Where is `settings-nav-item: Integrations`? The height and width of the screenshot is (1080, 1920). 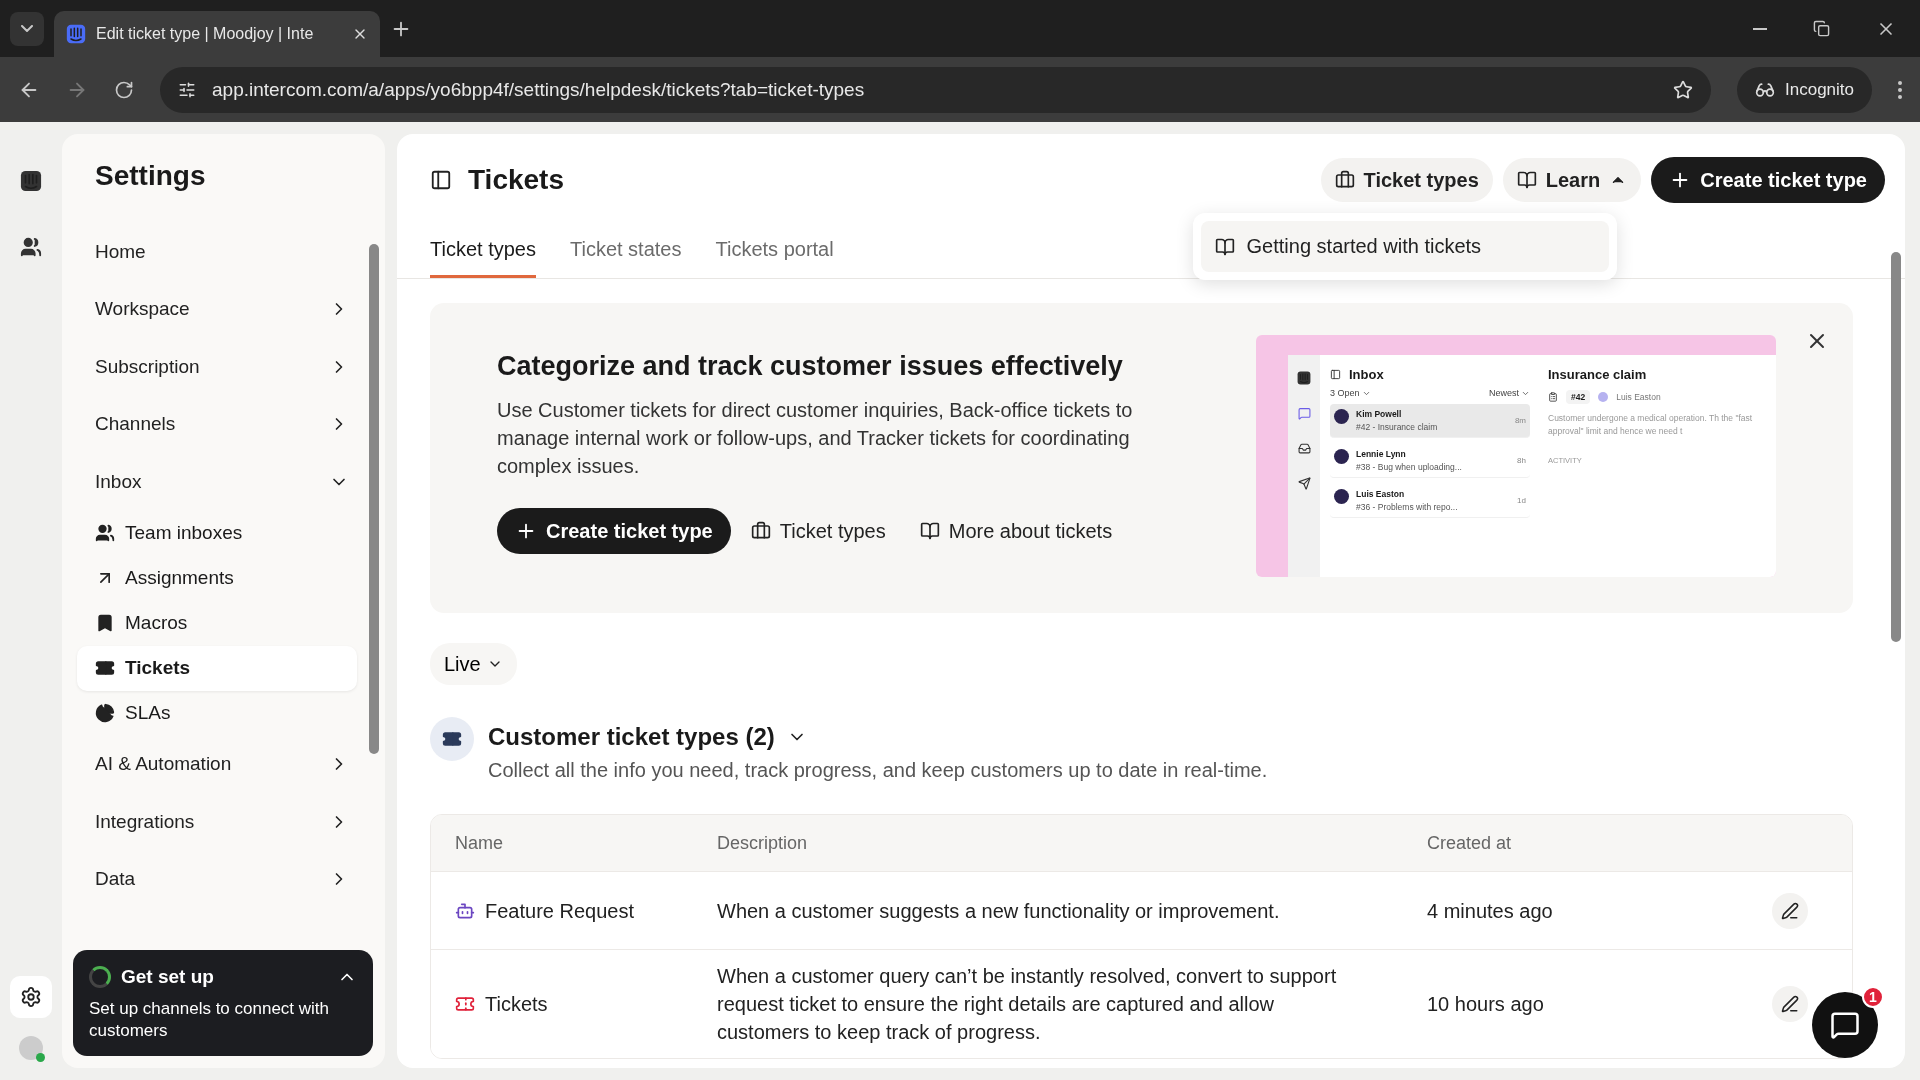 settings-nav-item: Integrations is located at coordinates (217, 822).